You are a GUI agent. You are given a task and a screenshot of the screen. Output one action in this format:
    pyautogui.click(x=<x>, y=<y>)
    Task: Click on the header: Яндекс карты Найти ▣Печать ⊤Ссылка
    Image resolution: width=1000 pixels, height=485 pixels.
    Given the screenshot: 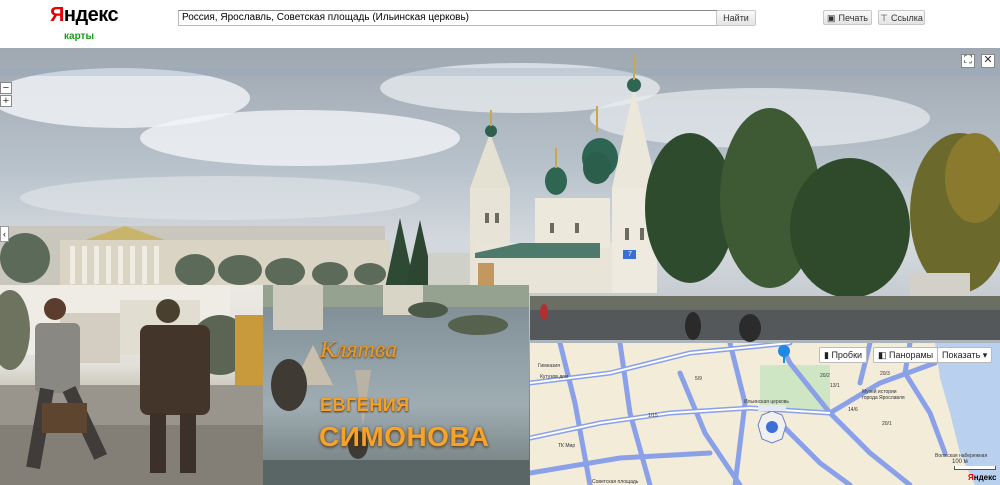 What is the action you would take?
    pyautogui.click(x=500, y=24)
    